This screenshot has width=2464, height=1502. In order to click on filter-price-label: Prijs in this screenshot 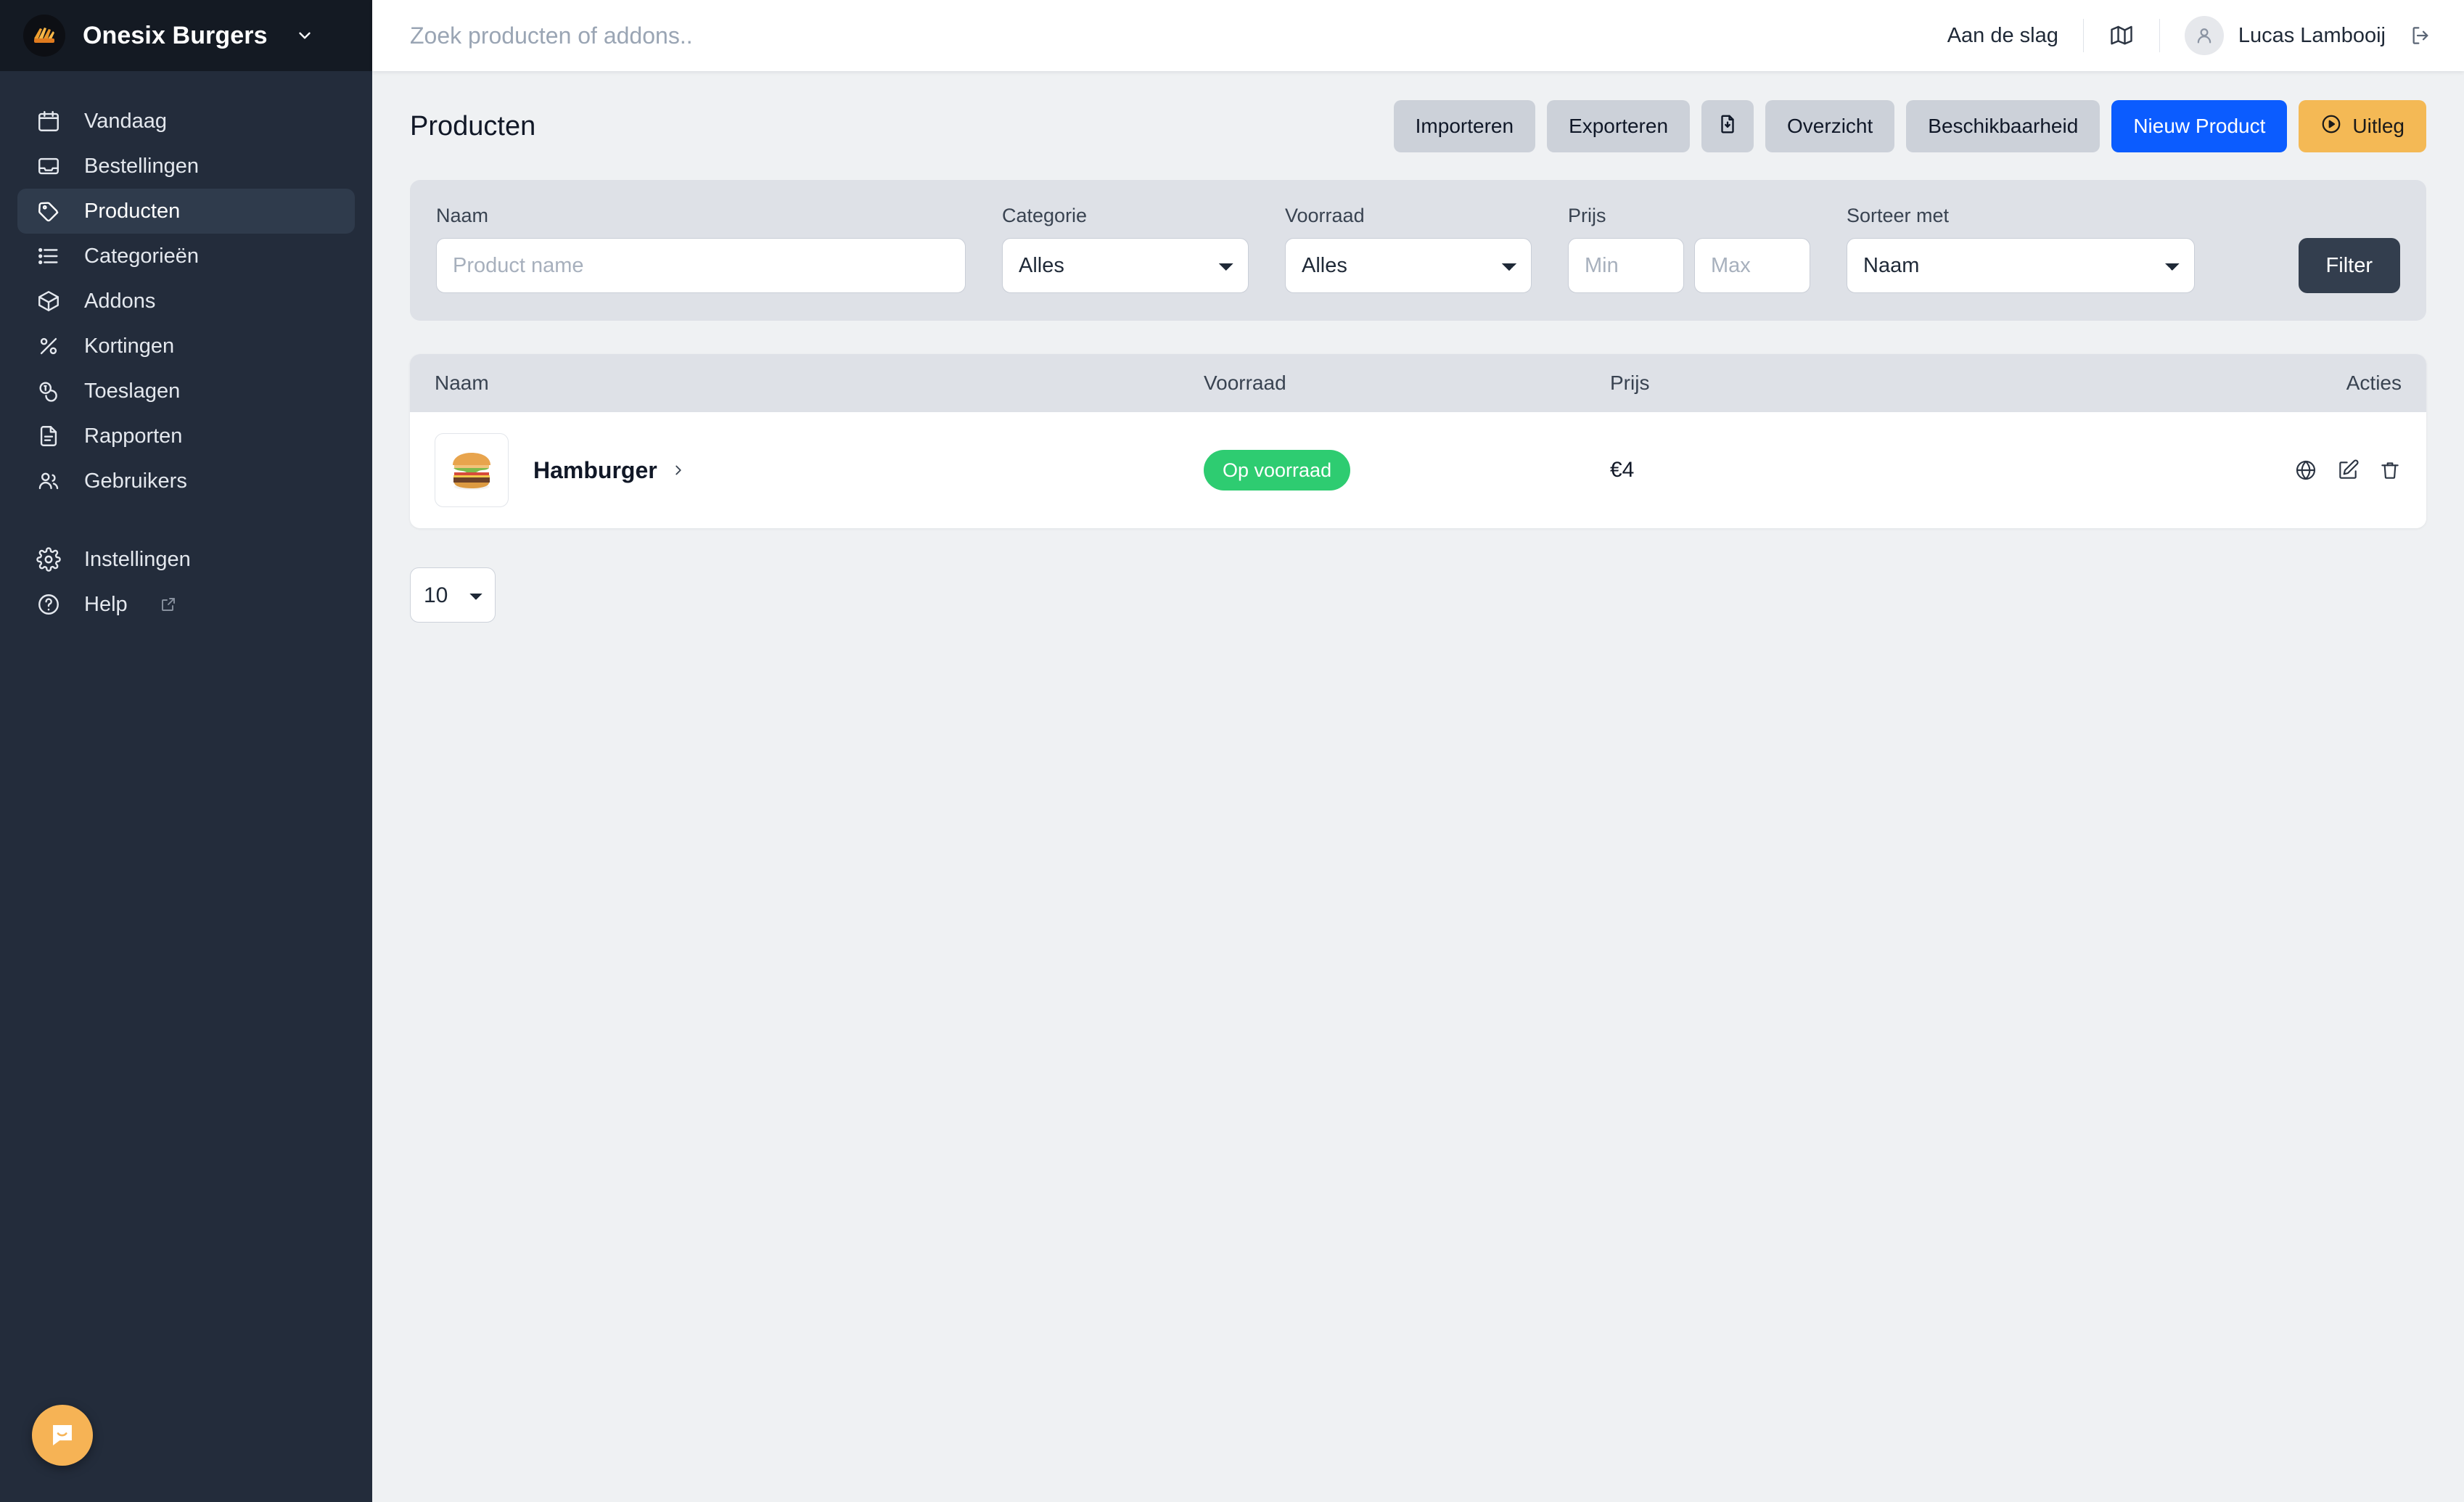, I will do `click(1587, 215)`.